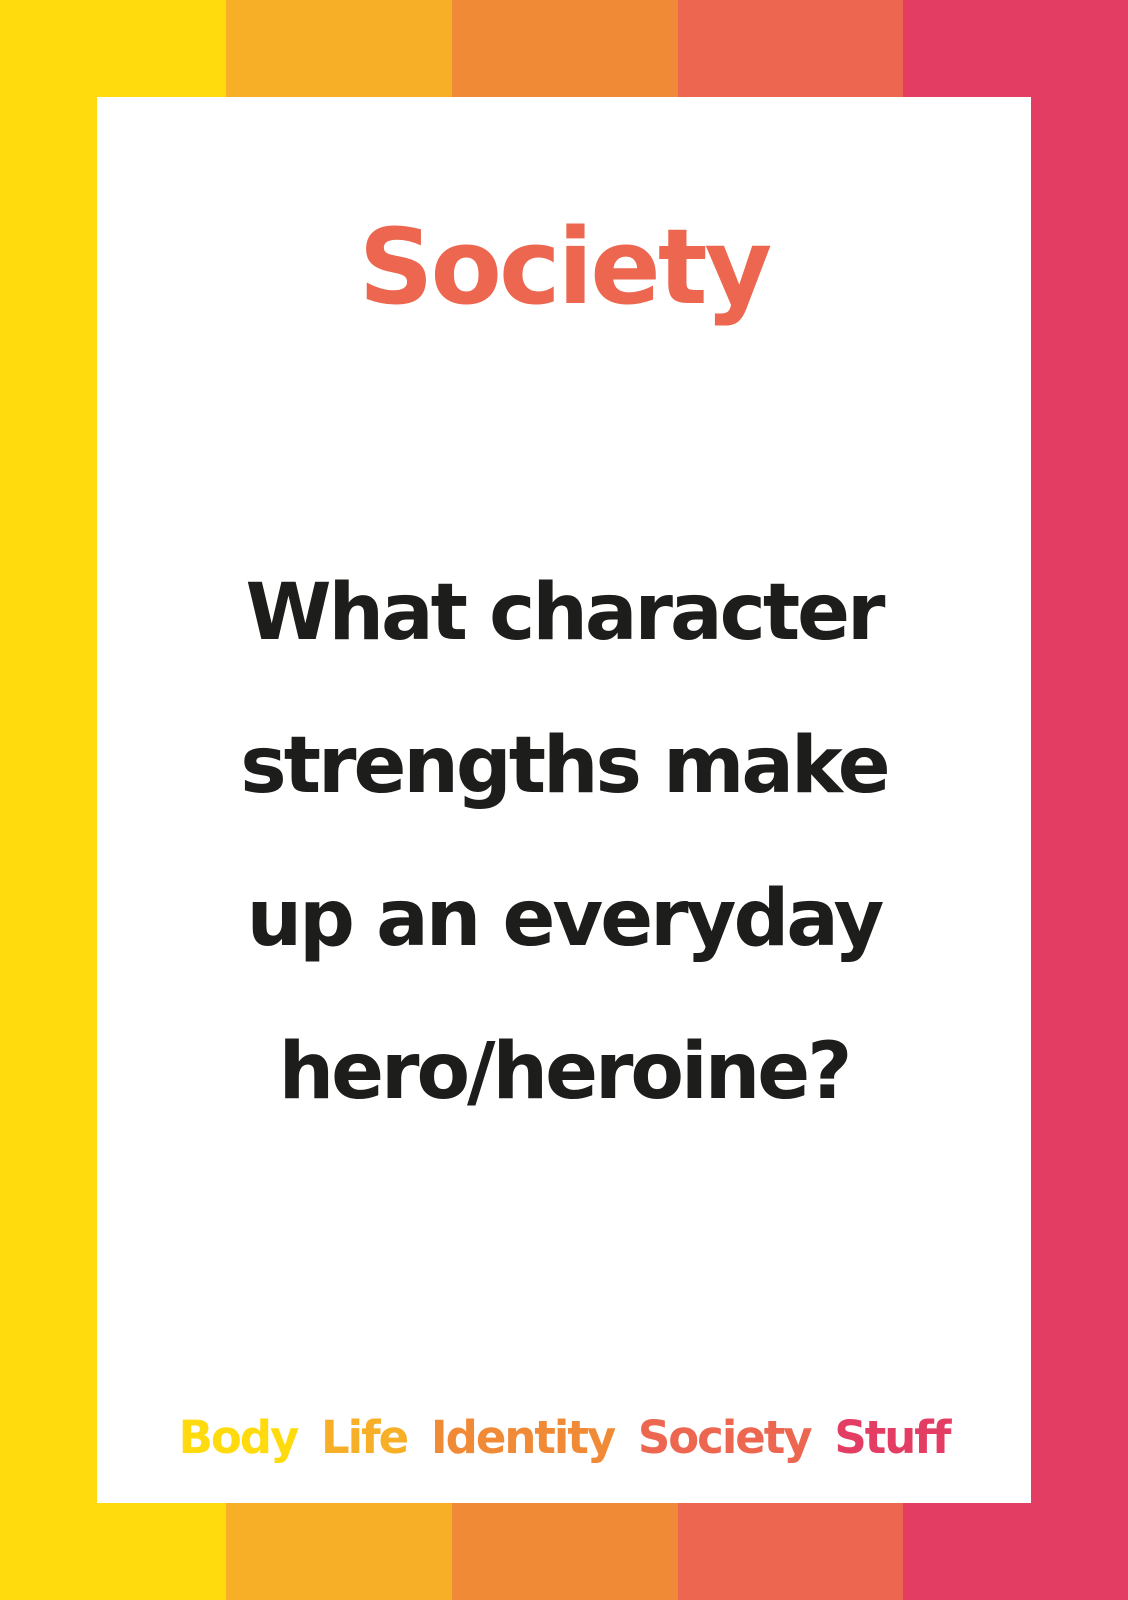 The height and width of the screenshot is (1600, 1128). I want to click on category-title: Society, so click(565, 267).